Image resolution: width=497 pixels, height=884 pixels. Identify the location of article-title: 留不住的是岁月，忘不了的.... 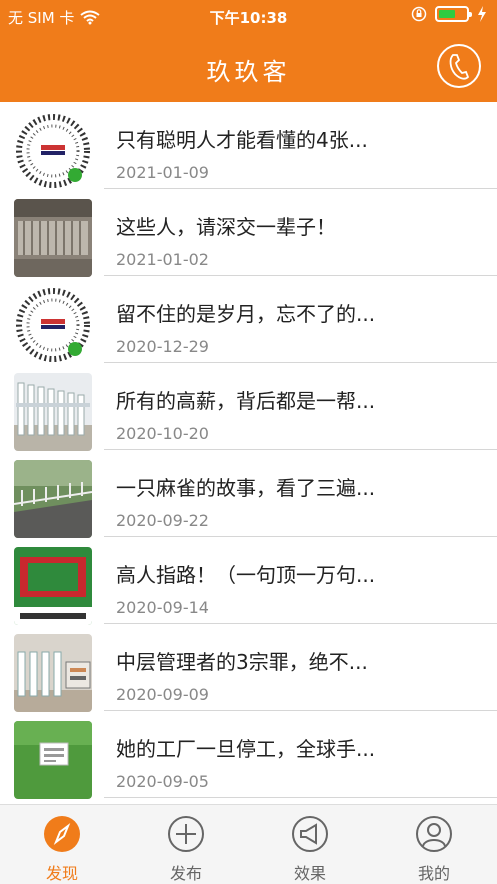
(246, 314).